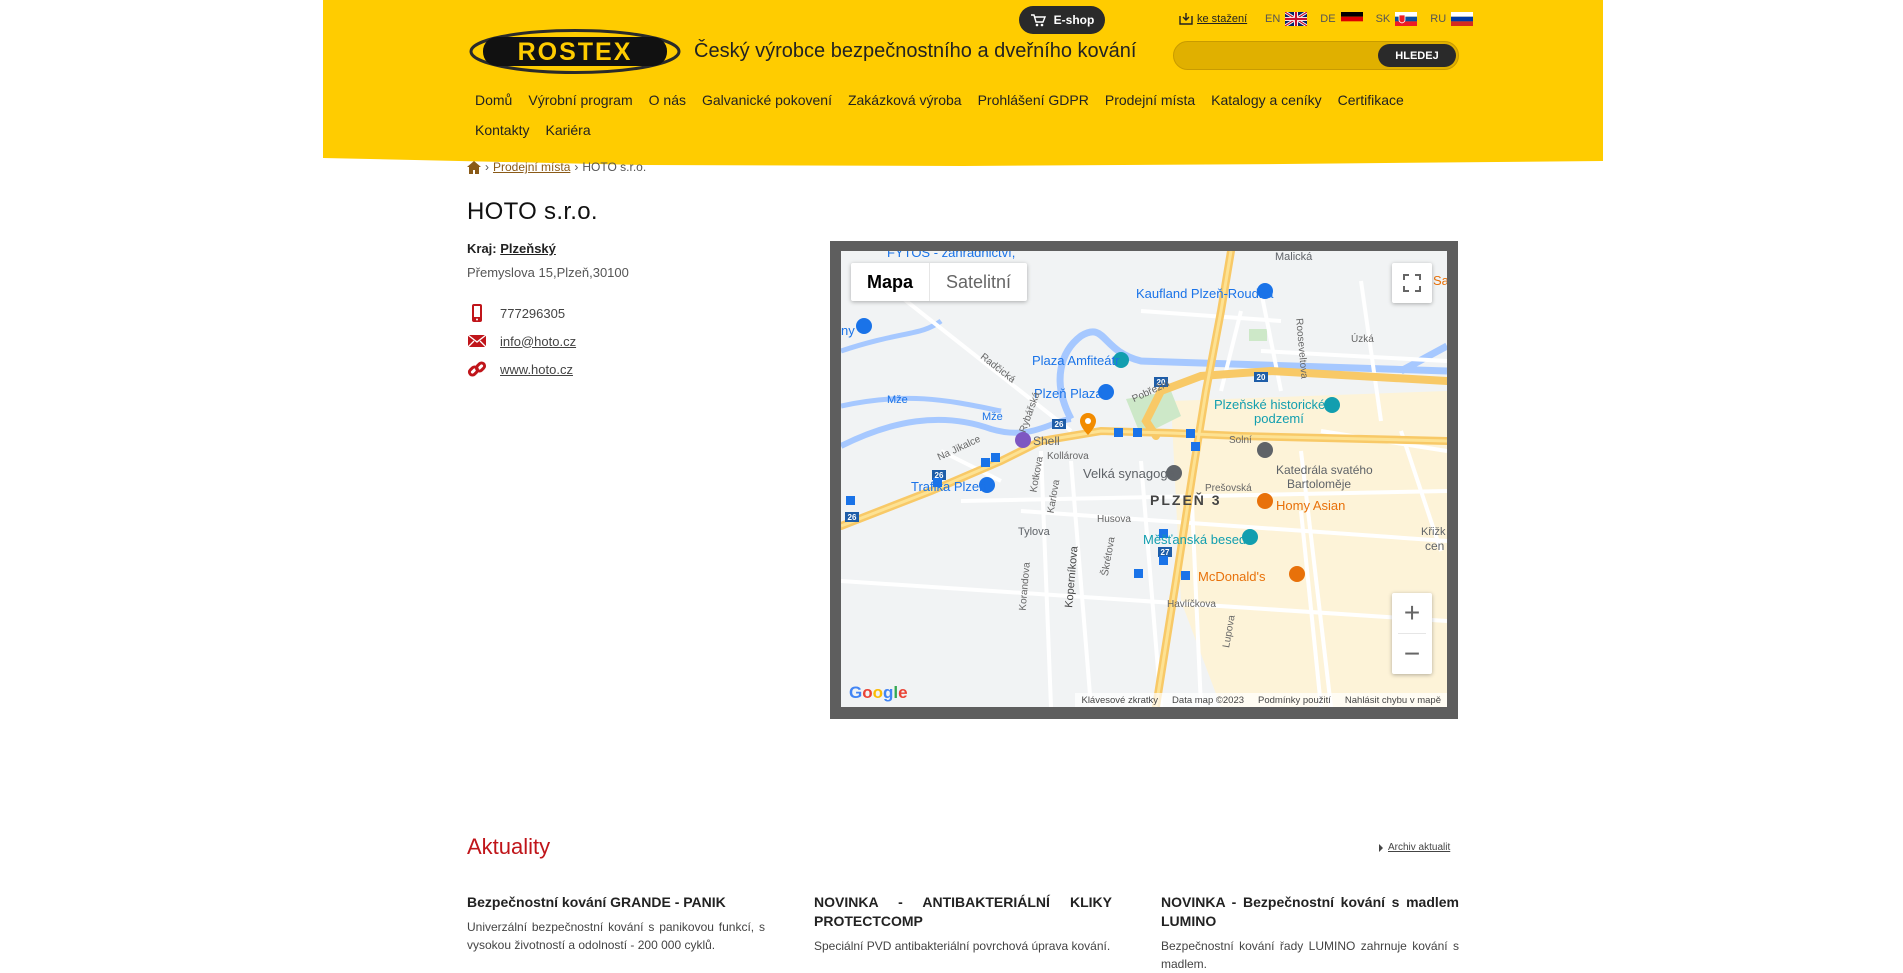  Describe the element at coordinates (1129, 473) in the screenshot. I see `map-label: Velká synagoga` at that location.